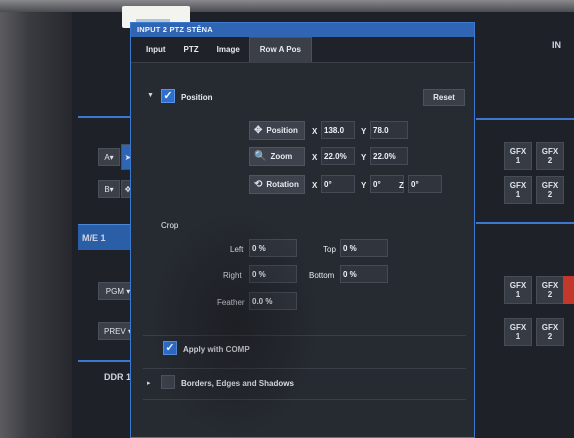 The image size is (574, 438). I want to click on zoom-y-field: 22.0%, so click(389, 156).